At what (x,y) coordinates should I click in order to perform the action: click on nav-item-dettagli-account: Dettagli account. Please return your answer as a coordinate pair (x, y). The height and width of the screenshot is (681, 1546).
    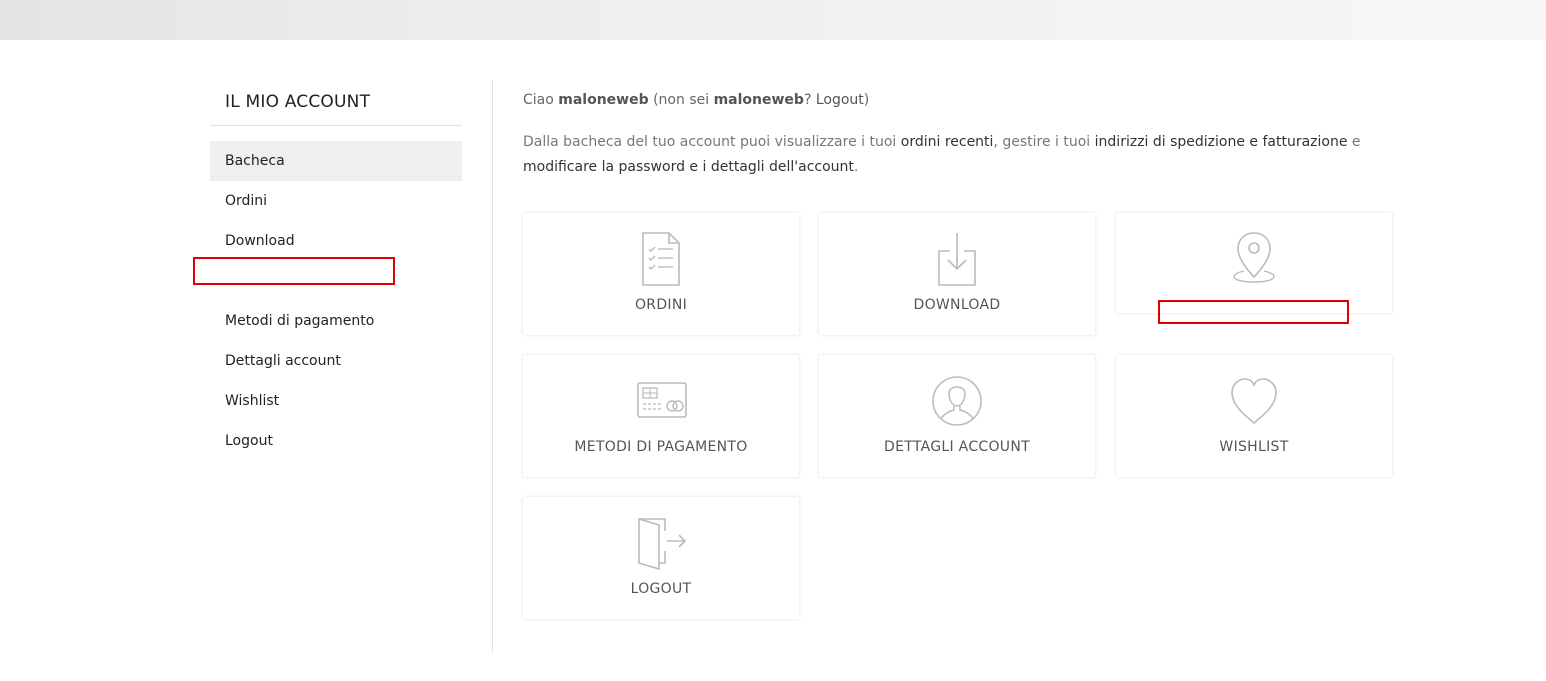
    Looking at the image, I should click on (336, 361).